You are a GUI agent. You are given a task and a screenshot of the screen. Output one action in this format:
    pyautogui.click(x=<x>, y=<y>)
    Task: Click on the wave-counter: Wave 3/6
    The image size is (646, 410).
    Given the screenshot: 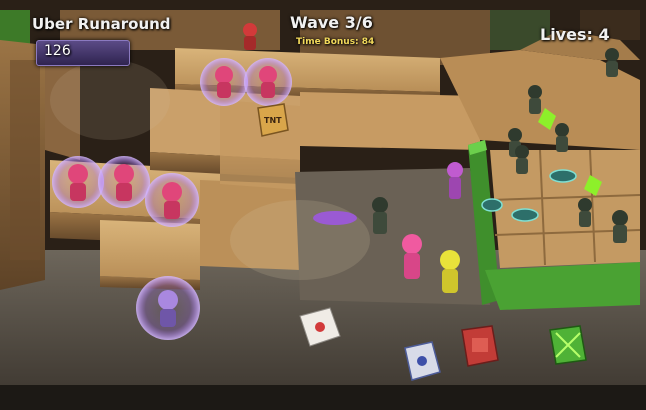 What is the action you would take?
    pyautogui.click(x=331, y=22)
    